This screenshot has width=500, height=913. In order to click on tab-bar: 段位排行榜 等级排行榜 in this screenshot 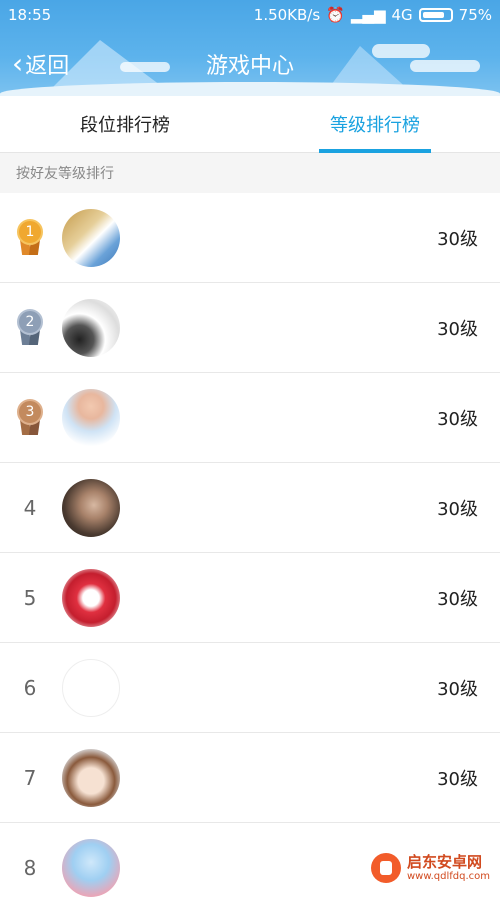, I will do `click(250, 124)`.